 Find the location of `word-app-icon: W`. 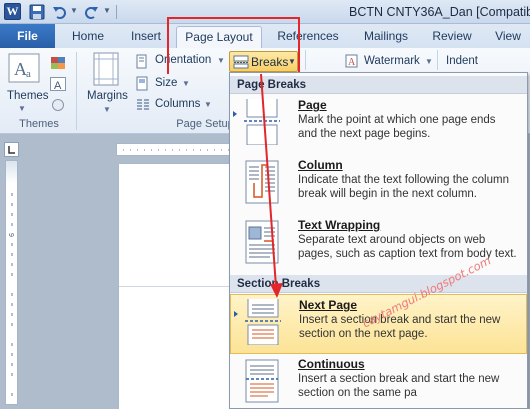

word-app-icon: W is located at coordinates (12, 11).